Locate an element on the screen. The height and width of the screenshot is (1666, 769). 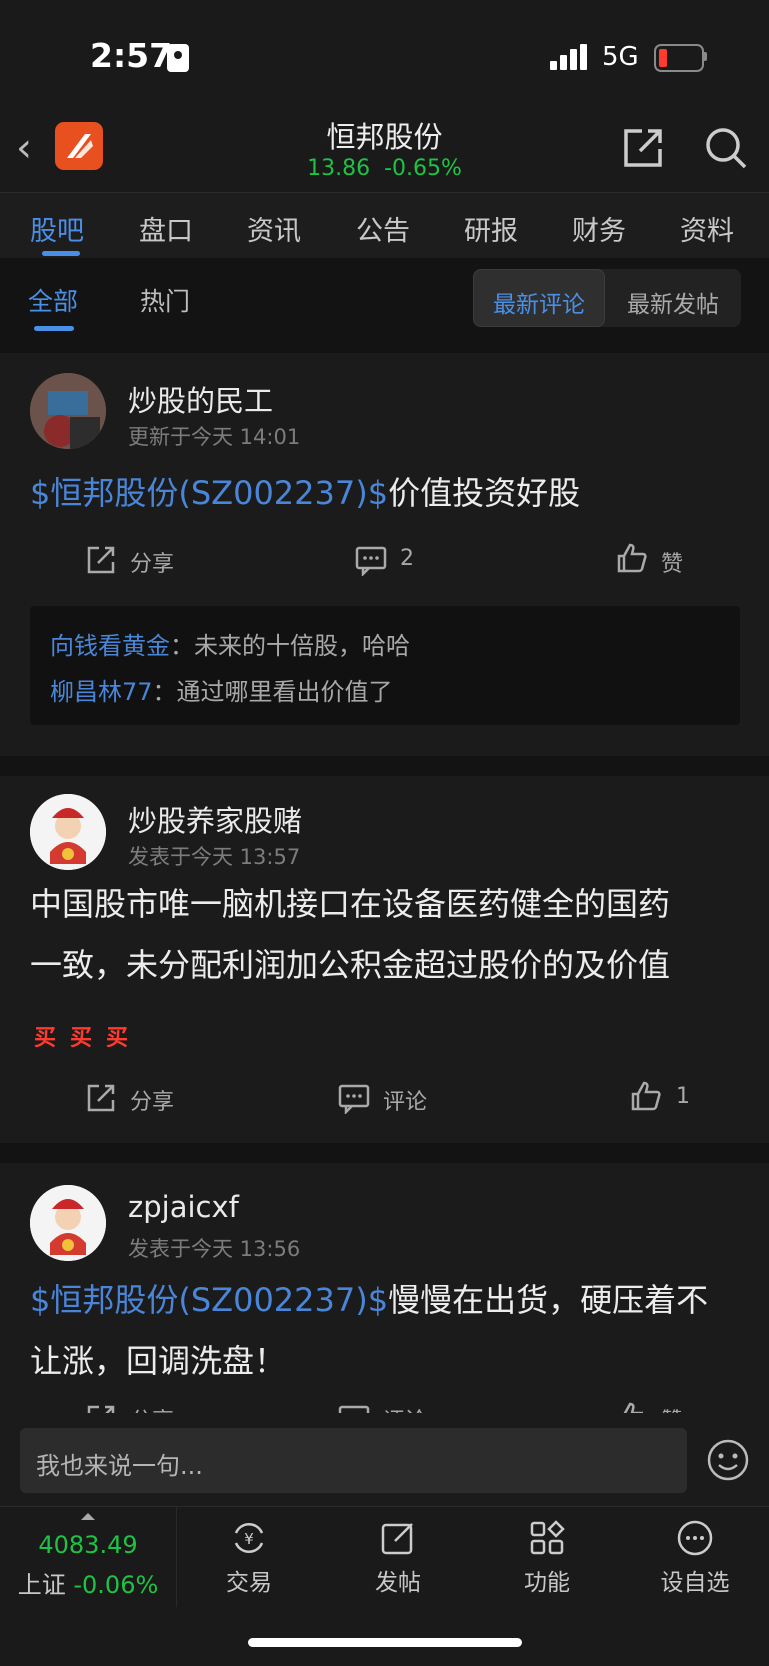
main-tabs: 股吧 盘口 资讯 公告 研报 财务 资料 is located at coordinates (384, 225).